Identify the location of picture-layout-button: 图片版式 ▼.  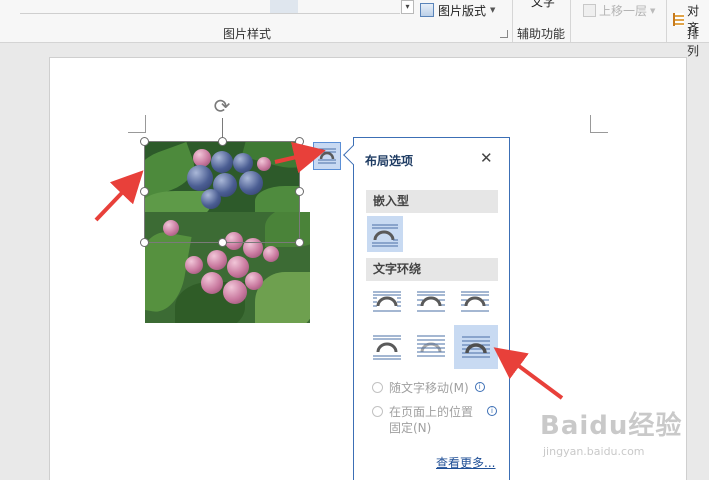
(457, 10).